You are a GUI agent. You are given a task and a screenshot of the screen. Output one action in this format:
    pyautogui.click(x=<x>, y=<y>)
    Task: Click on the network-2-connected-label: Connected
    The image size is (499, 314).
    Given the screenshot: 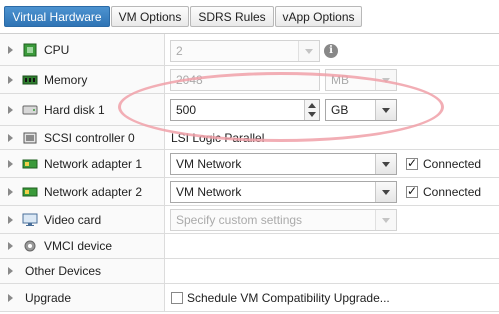 What is the action you would take?
    pyautogui.click(x=452, y=192)
    